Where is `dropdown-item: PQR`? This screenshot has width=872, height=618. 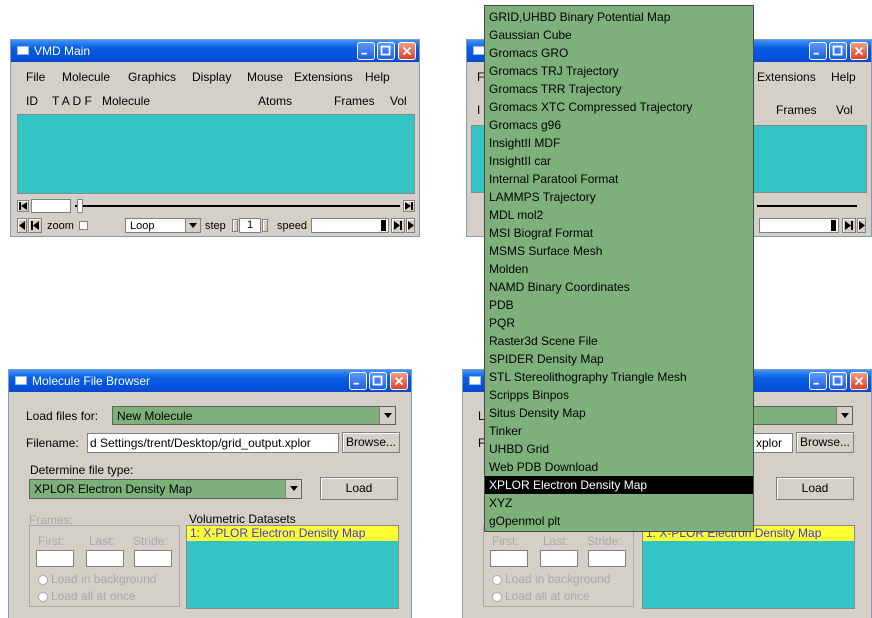 dropdown-item: PQR is located at coordinates (619, 323).